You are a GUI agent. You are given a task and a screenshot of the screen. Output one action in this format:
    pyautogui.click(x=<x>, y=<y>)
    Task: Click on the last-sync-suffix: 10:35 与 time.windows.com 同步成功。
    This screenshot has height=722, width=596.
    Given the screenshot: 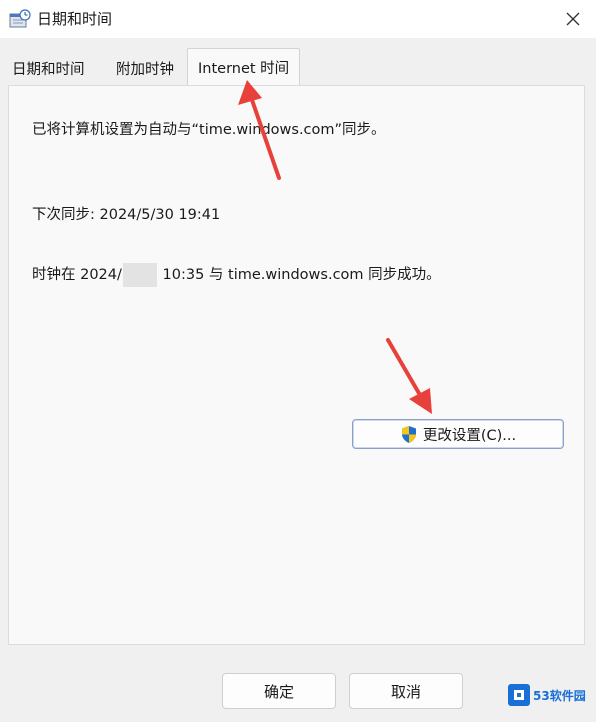 What is the action you would take?
    pyautogui.click(x=301, y=275)
    